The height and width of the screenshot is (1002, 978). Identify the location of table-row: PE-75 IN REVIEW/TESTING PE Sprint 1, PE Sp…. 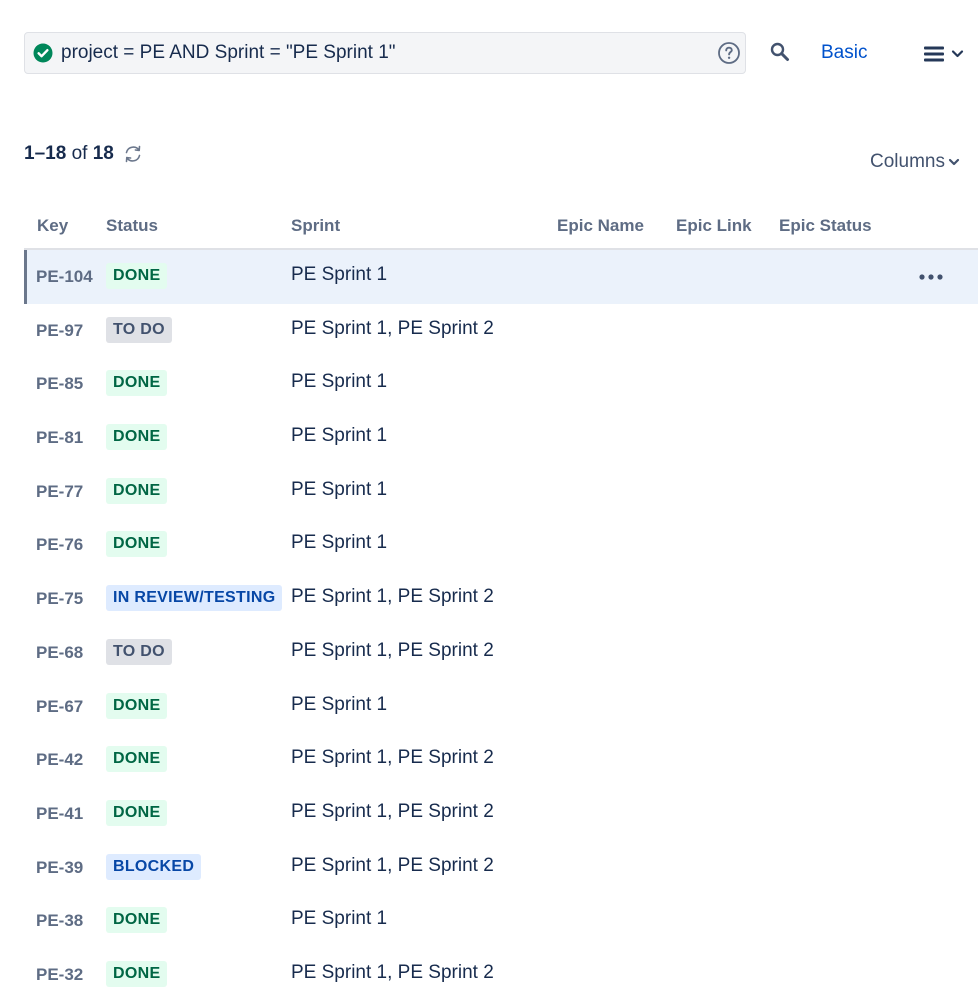
(501, 599).